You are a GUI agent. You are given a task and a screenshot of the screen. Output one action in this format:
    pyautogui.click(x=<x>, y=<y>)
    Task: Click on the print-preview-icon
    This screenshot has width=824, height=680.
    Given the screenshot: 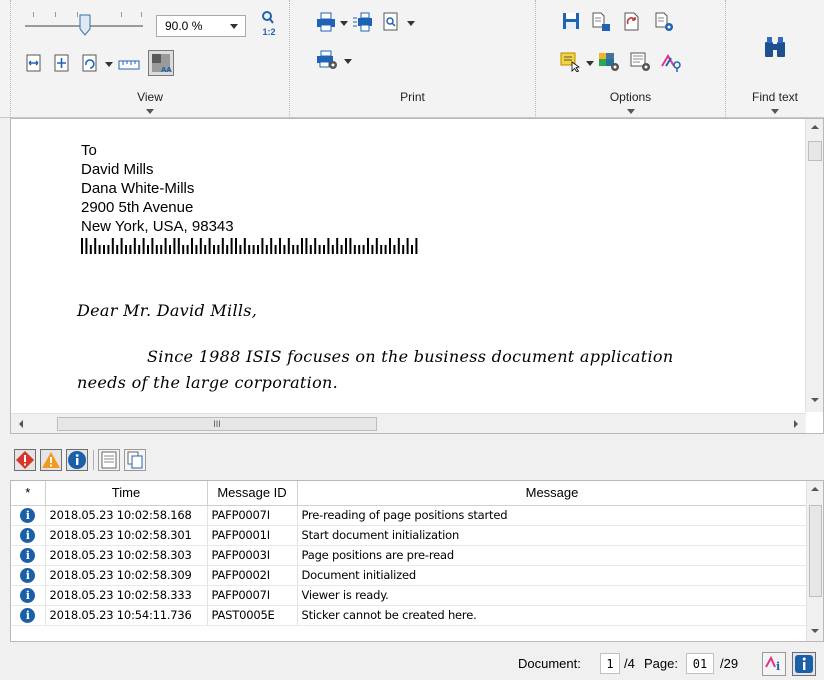 What is the action you would take?
    pyautogui.click(x=391, y=22)
    